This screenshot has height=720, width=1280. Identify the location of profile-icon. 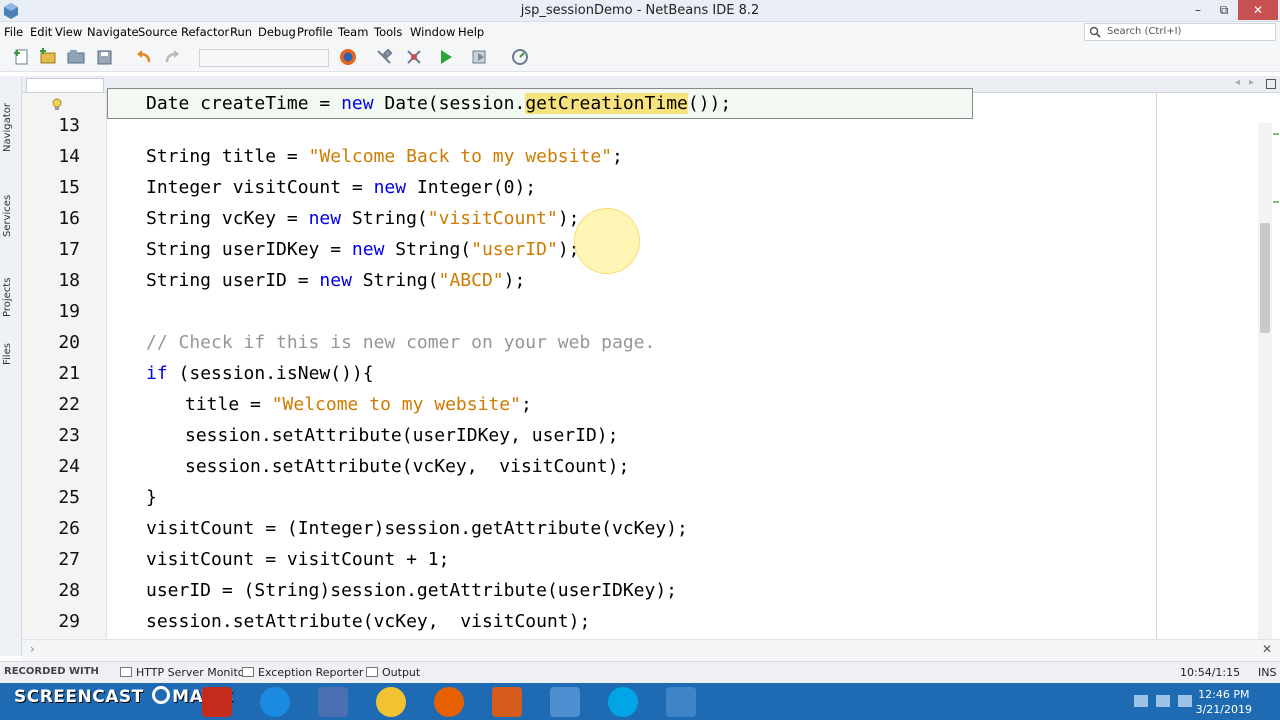
(520, 57).